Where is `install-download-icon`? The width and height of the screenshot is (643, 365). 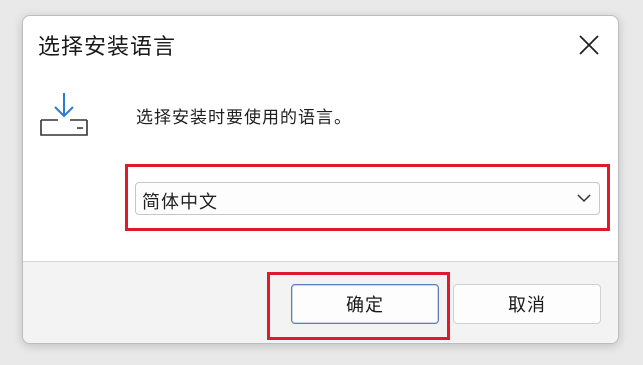 install-download-icon is located at coordinates (64, 114).